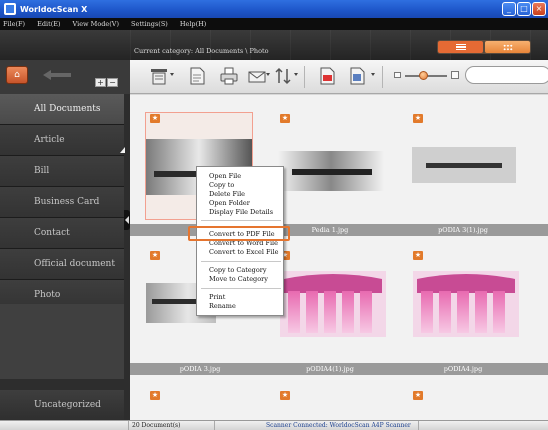 Image resolution: width=548 pixels, height=430 pixels. Describe the element at coordinates (330, 230) in the screenshot. I see `file-caption: Pedia 1.jpg` at that location.